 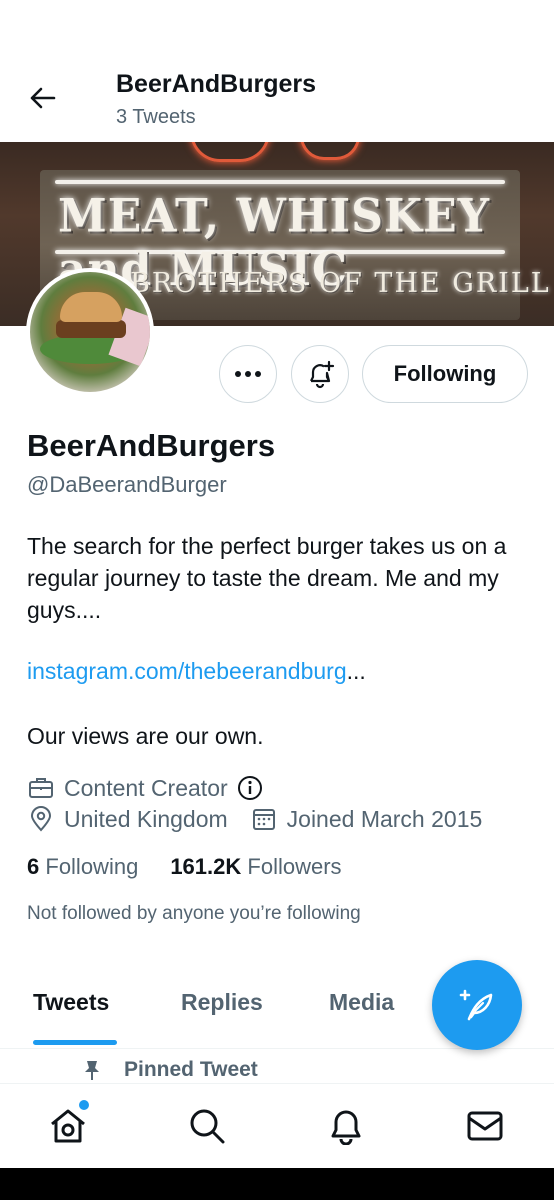 What do you see at coordinates (33, 866) in the screenshot?
I see `following-count: 6` at bounding box center [33, 866].